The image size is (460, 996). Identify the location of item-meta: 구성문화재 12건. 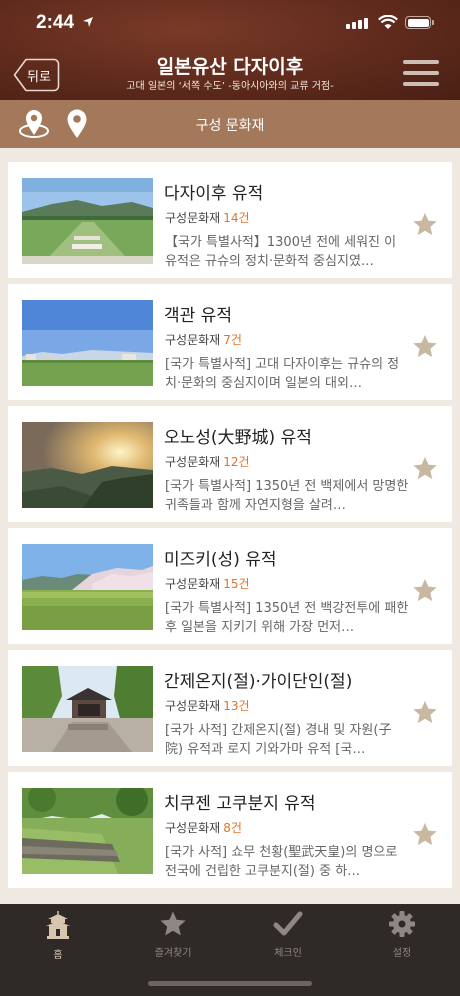
(207, 461).